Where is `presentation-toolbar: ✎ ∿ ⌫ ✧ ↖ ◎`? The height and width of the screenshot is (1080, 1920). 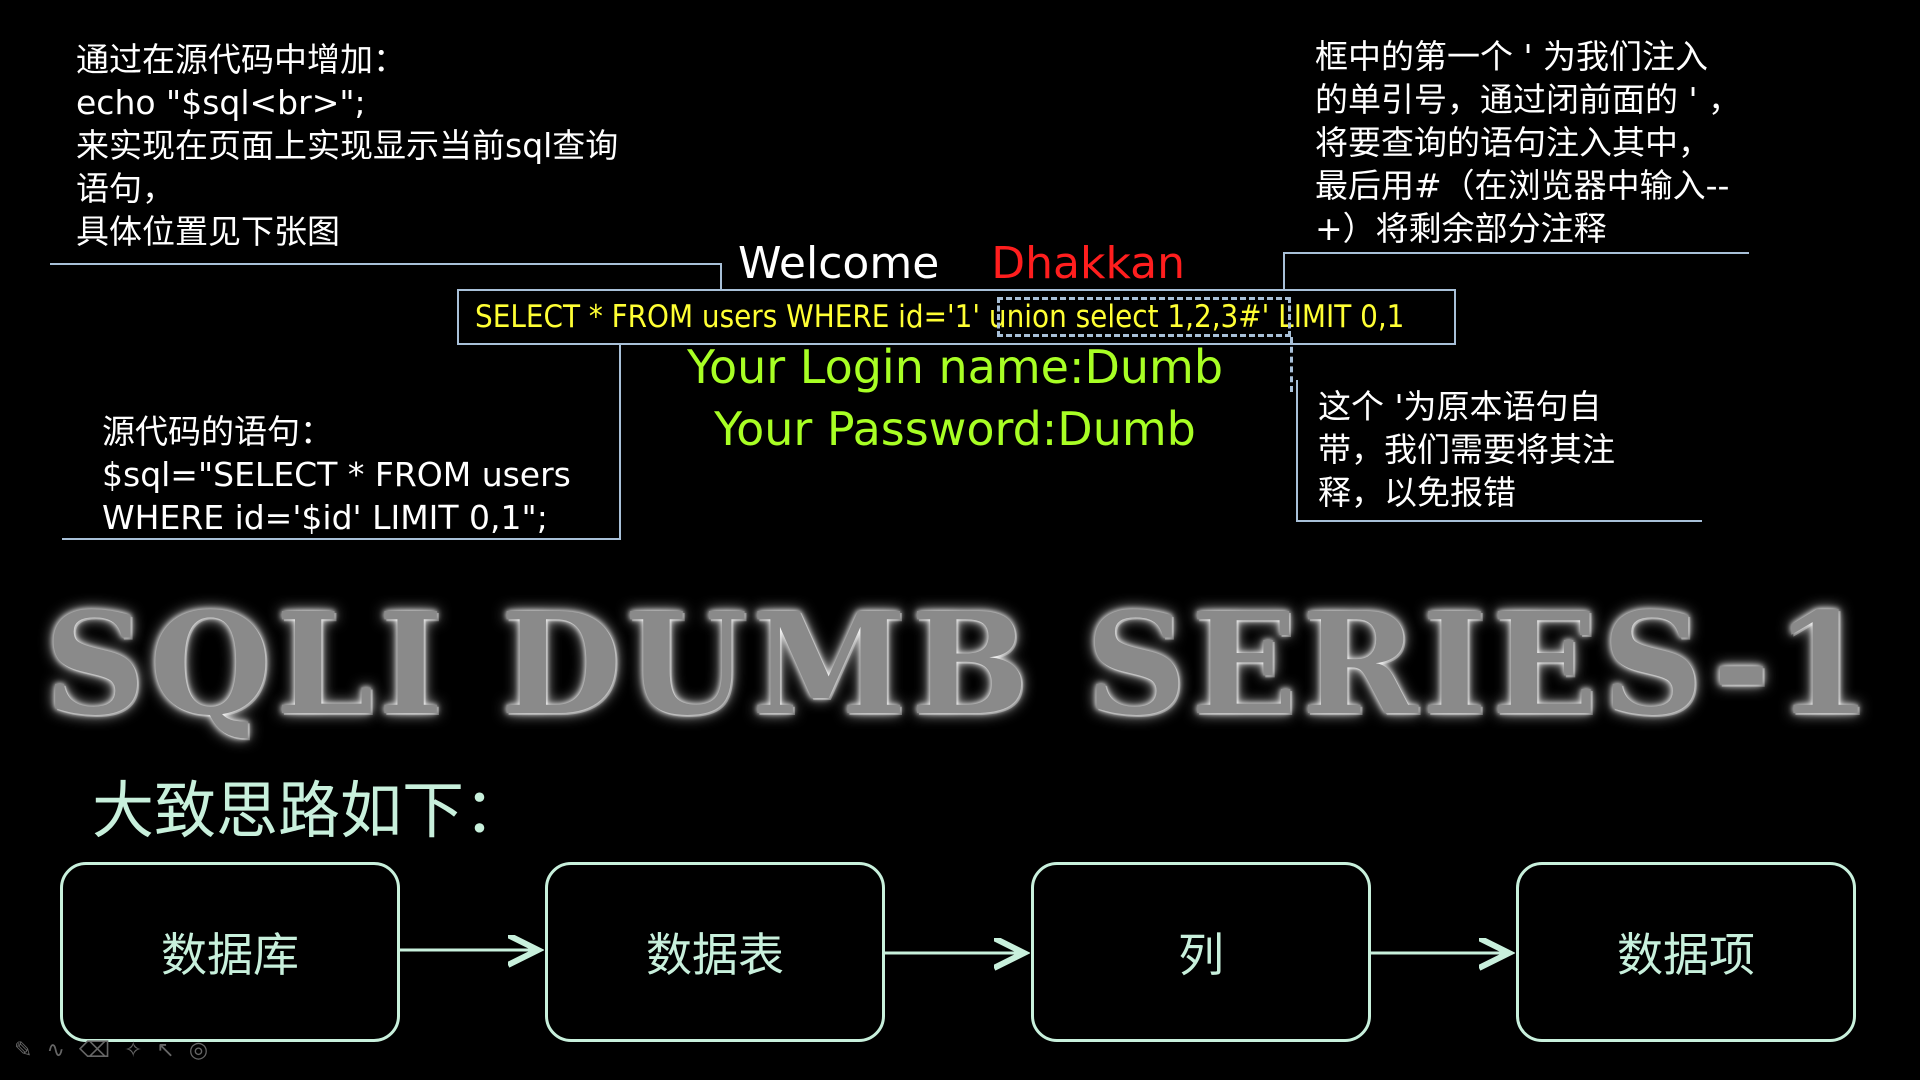 presentation-toolbar: ✎ ∿ ⌫ ✧ ↖ ◎ is located at coordinates (111, 1050).